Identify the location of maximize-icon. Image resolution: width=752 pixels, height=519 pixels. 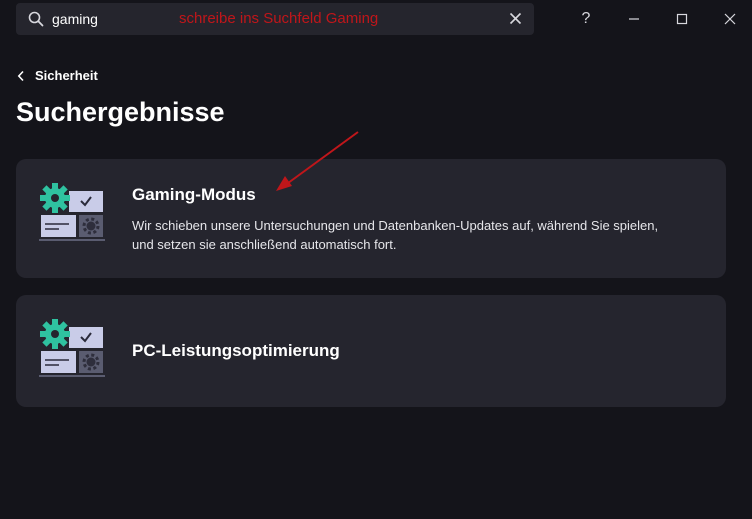
(682, 19).